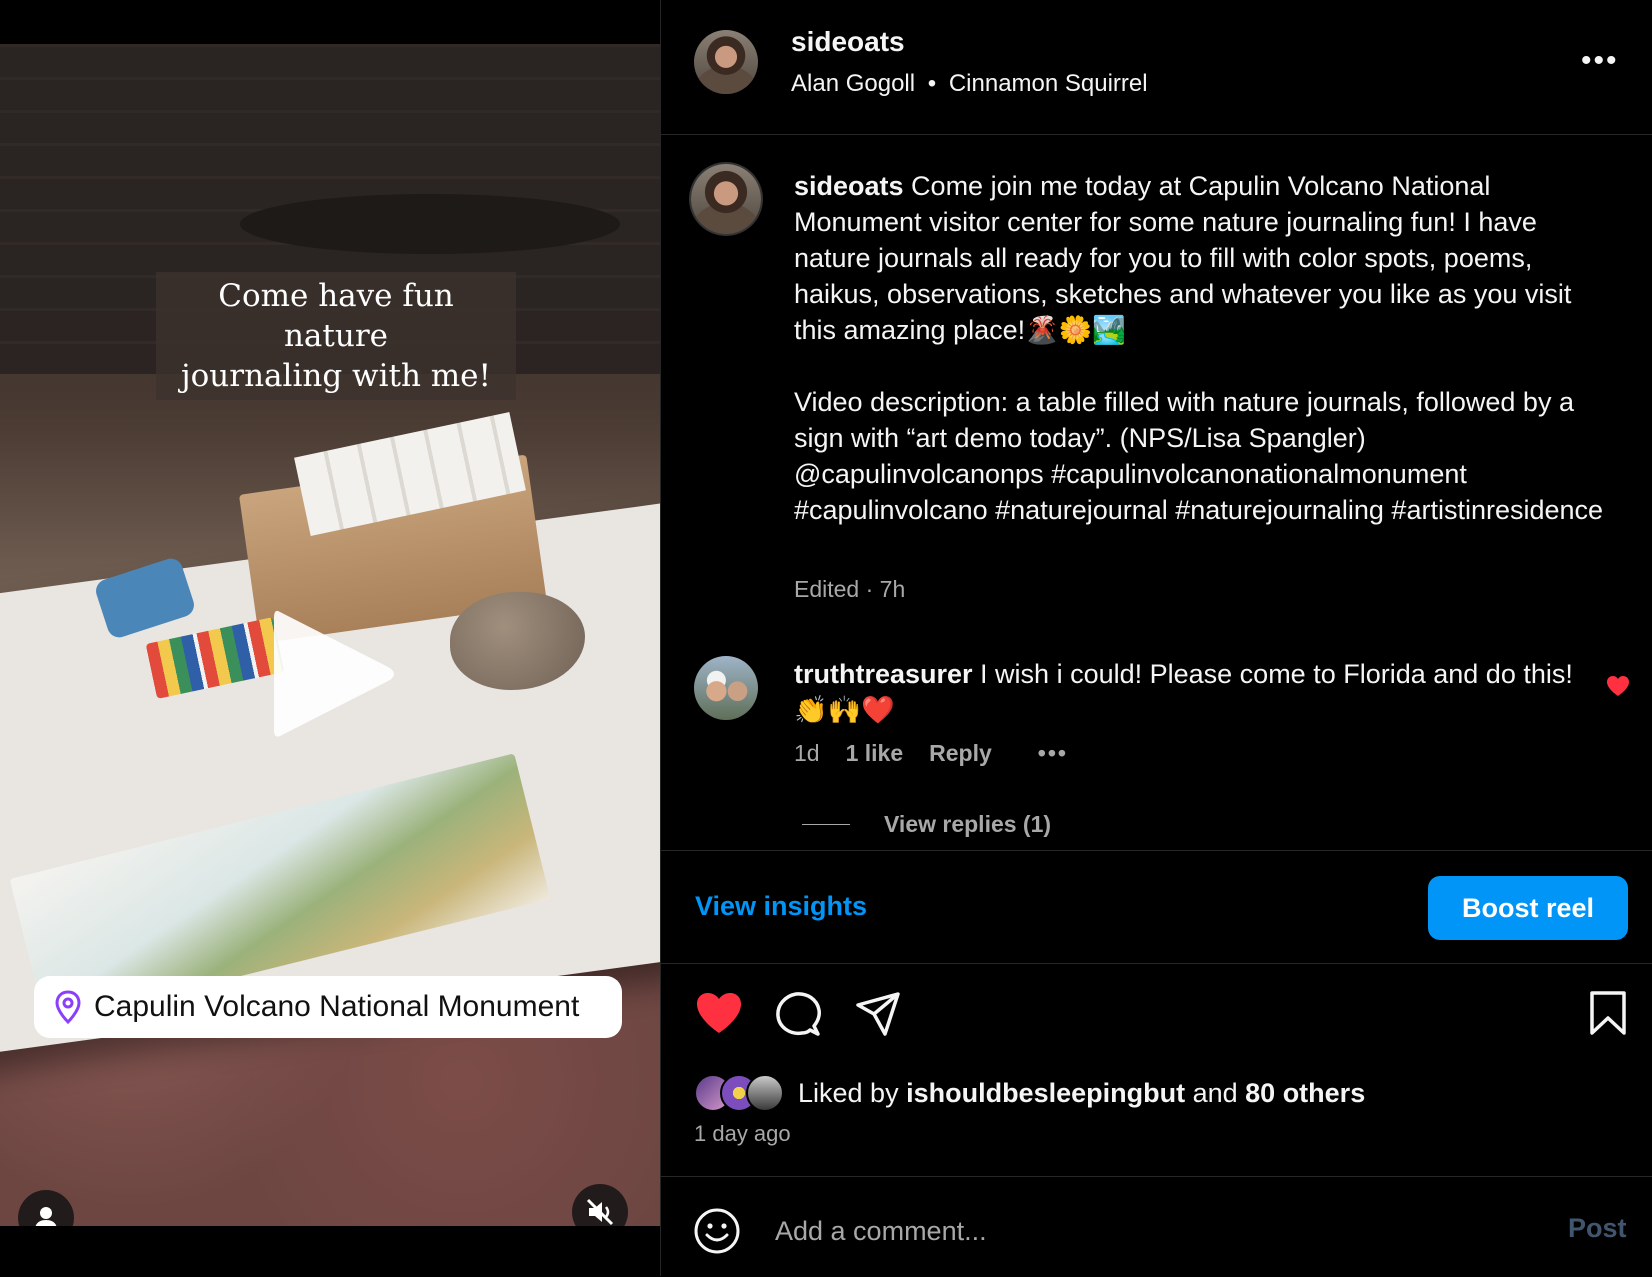 Image resolution: width=1652 pixels, height=1277 pixels. What do you see at coordinates (1053, 753) in the screenshot?
I see `comment-more-icon: •••` at bounding box center [1053, 753].